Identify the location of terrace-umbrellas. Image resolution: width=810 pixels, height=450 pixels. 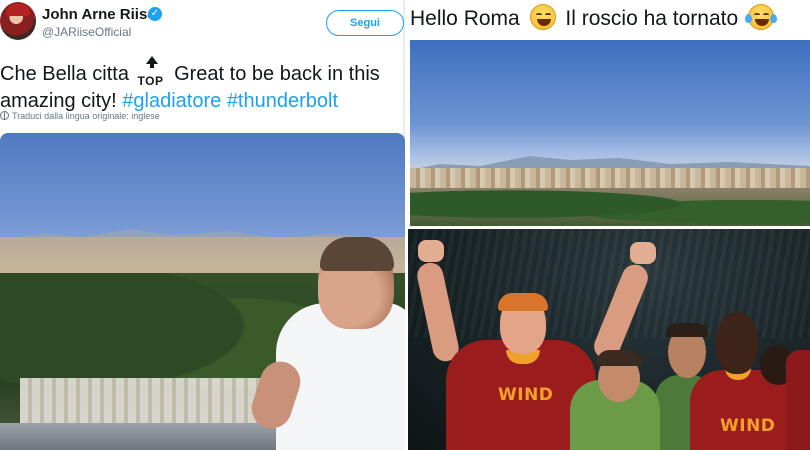
(150, 400).